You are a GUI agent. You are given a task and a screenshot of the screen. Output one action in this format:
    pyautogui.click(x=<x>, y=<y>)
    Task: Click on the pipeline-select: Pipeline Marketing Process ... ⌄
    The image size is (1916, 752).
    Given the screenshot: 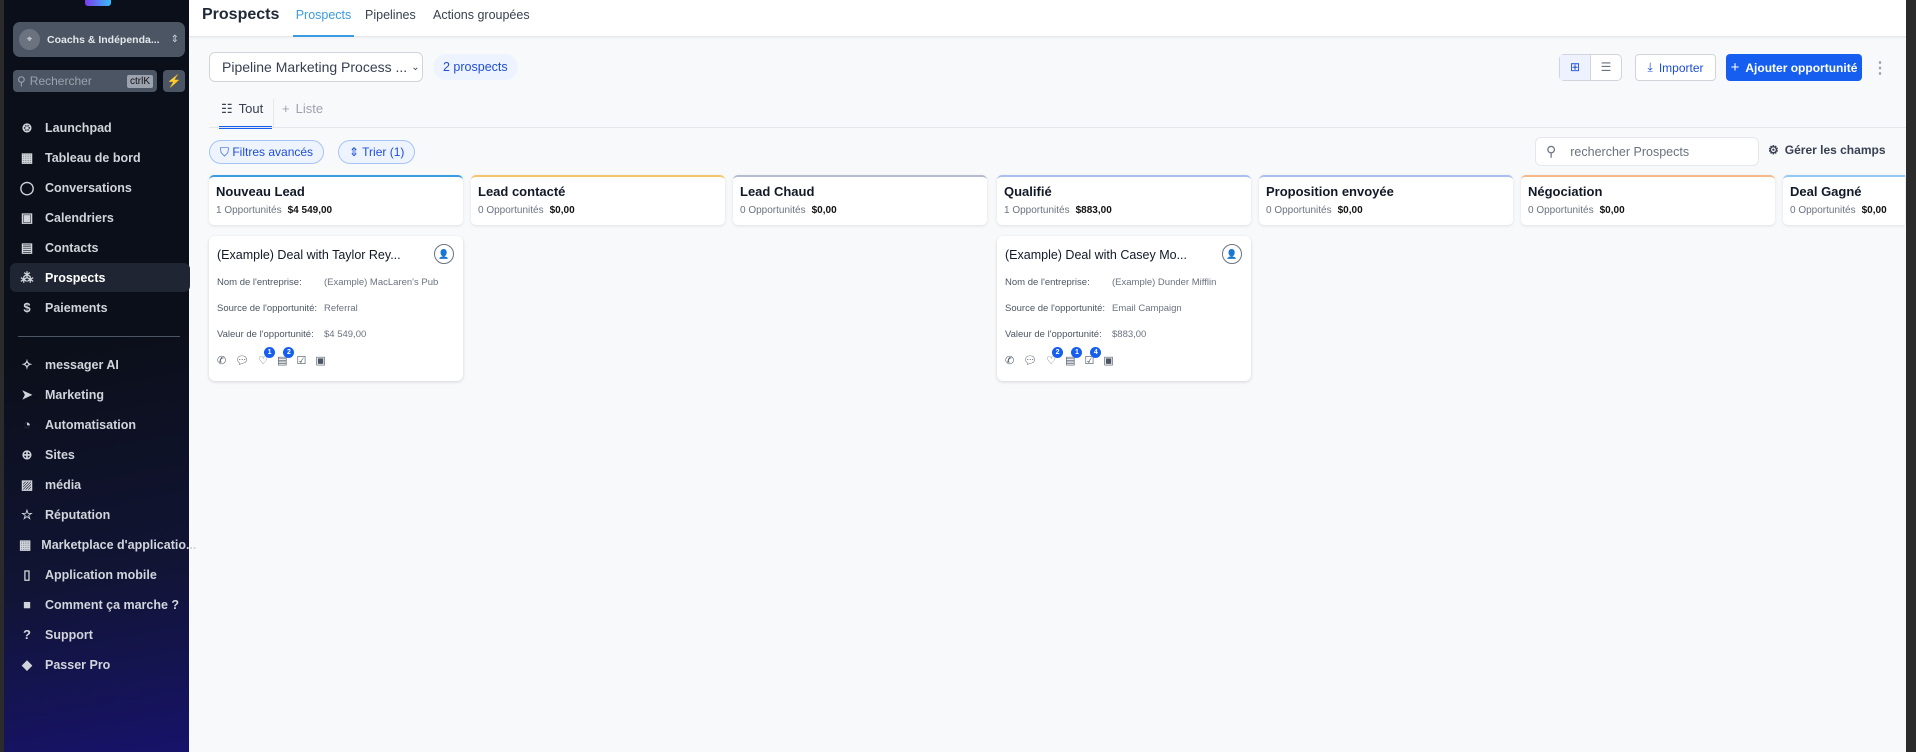 What is the action you would take?
    pyautogui.click(x=316, y=67)
    